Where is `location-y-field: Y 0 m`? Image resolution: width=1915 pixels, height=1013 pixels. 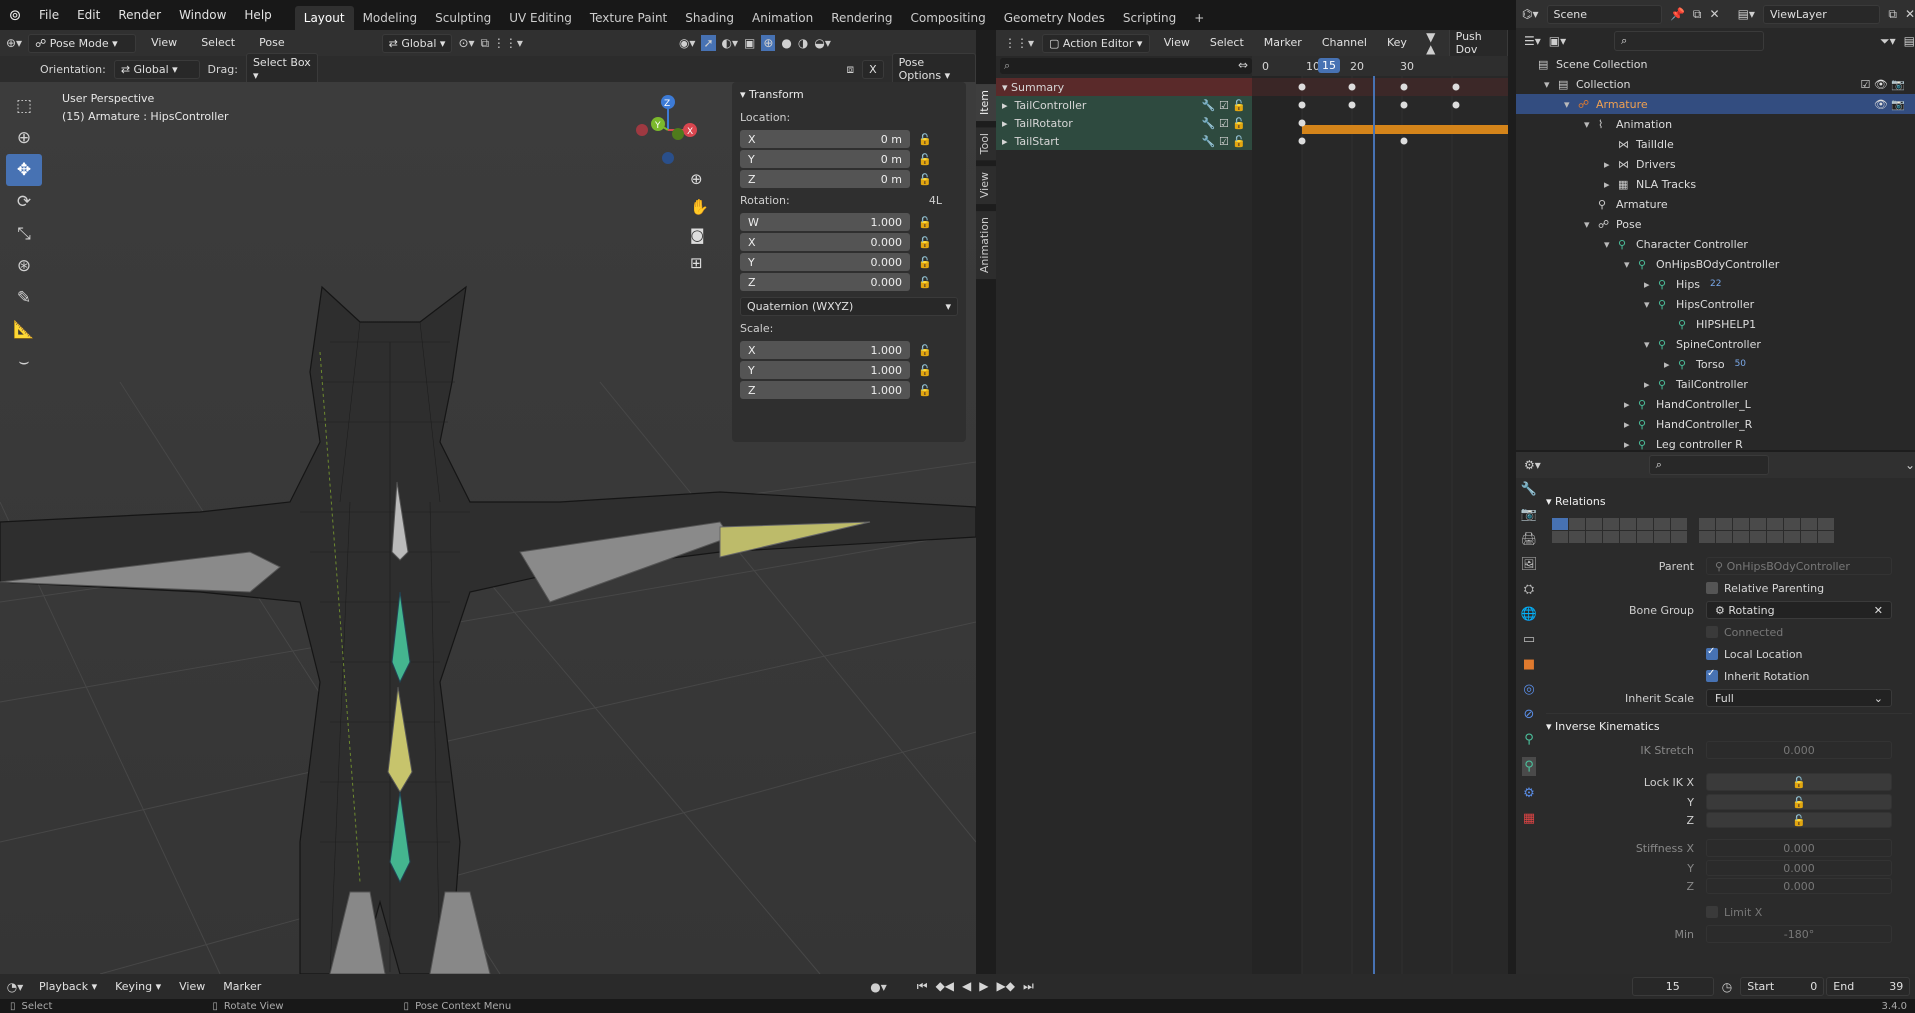
location-y-field: Y 0 m is located at coordinates (825, 159).